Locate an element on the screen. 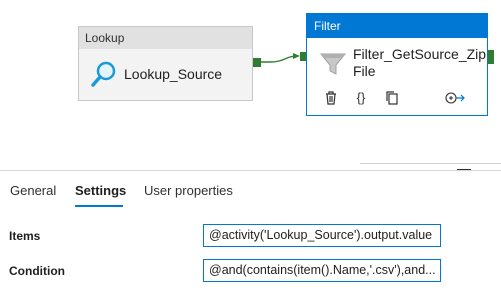 This screenshot has width=501, height=292. active-tab-indicator is located at coordinates (99, 206).